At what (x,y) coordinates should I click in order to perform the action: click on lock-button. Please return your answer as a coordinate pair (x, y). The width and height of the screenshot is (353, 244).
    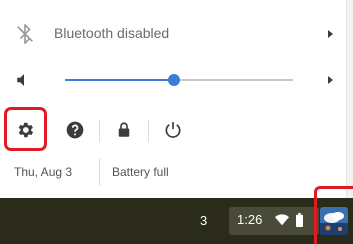
    Looking at the image, I should click on (124, 130).